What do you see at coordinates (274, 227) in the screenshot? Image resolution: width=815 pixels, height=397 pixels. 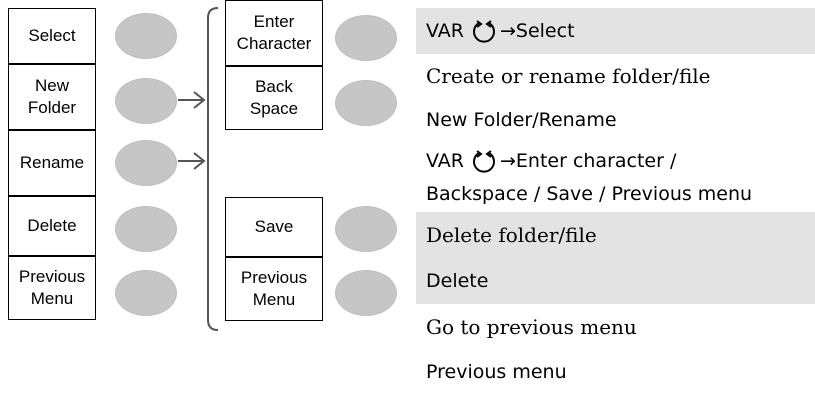 I see `save-softkey: Save` at bounding box center [274, 227].